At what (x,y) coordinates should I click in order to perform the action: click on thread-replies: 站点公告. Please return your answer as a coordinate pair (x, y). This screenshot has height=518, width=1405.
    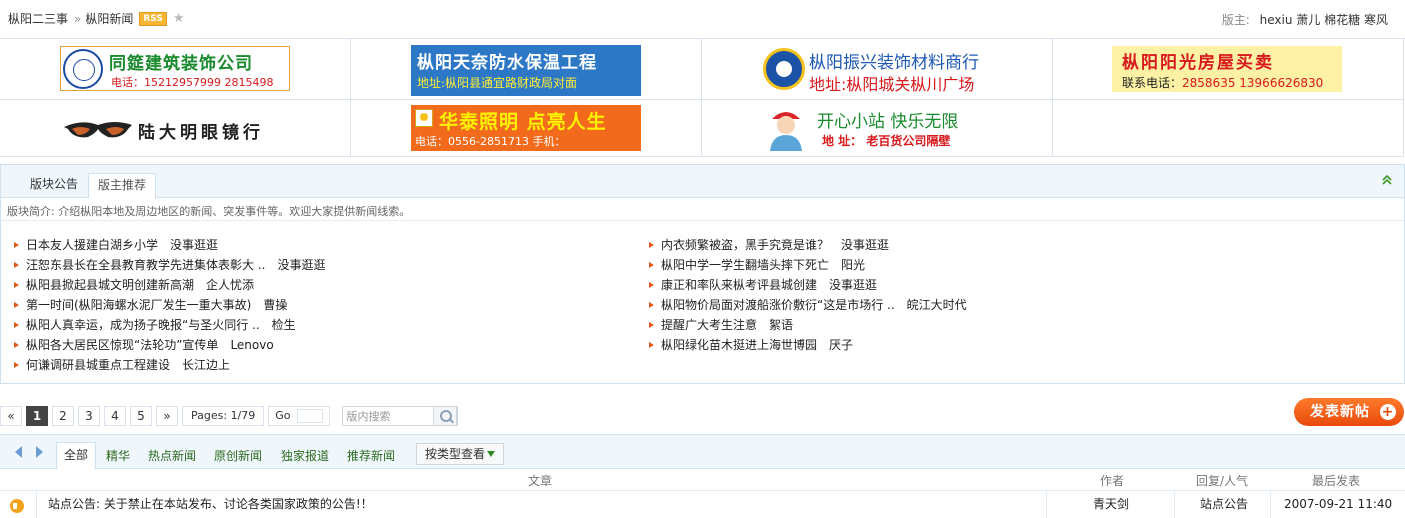
    Looking at the image, I should click on (1224, 504).